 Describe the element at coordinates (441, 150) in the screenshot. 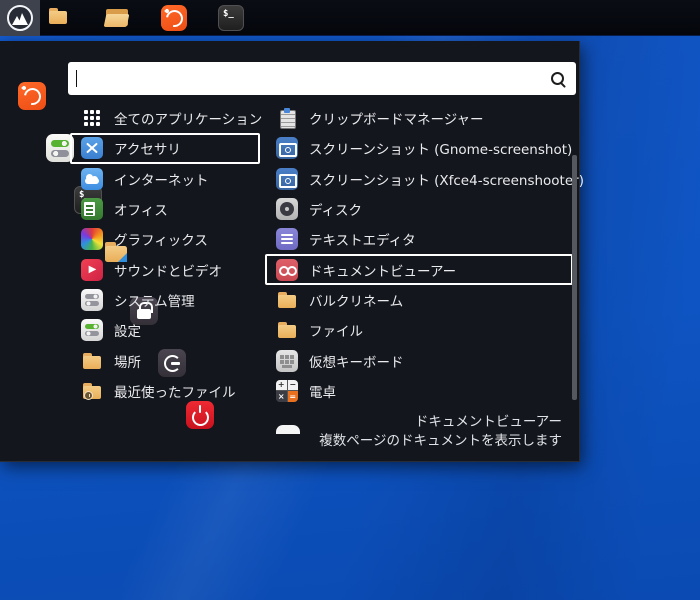

I see `app-item-label: スクリーンショット (Gnome-screenshot)` at that location.